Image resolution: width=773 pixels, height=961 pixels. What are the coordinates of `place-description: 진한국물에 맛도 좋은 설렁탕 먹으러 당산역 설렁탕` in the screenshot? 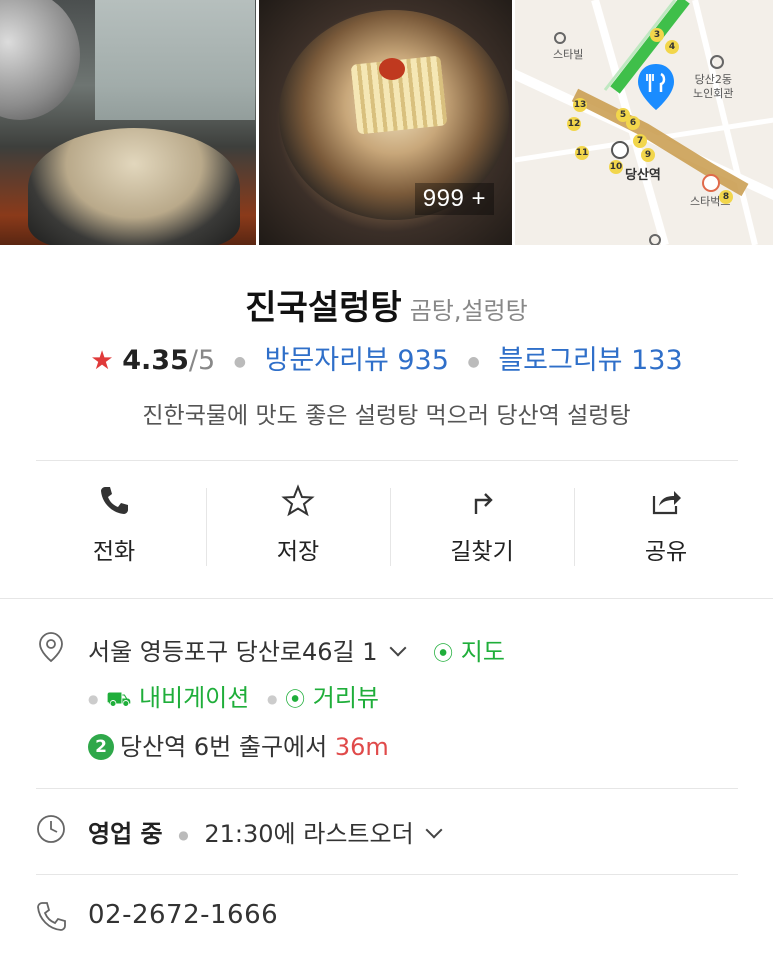 It's located at (386, 416).